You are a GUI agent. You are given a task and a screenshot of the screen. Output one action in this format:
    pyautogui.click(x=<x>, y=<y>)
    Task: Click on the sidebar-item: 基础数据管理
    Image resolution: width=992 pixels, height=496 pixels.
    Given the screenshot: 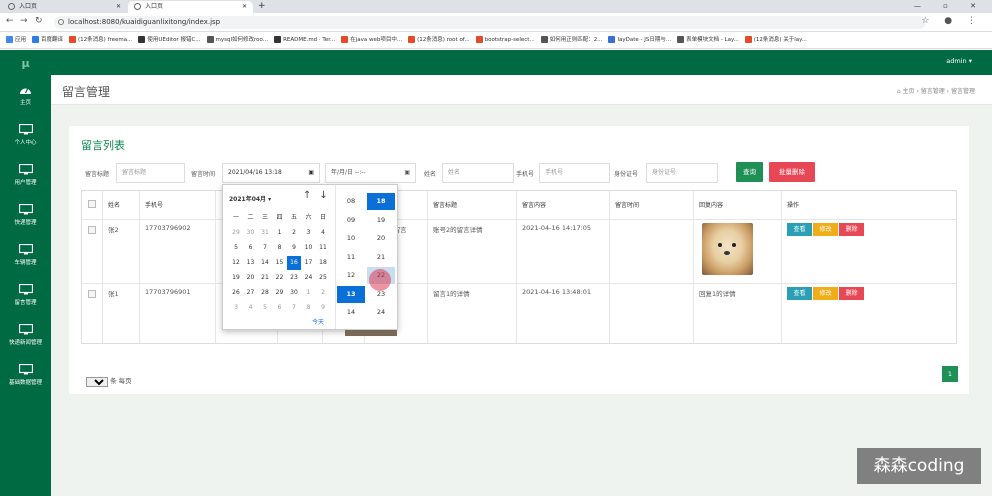 What is the action you would take?
    pyautogui.click(x=25, y=378)
    